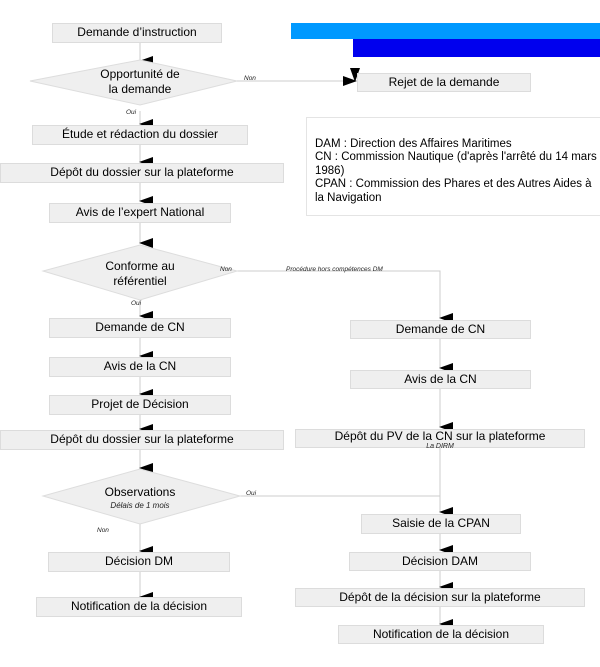 The width and height of the screenshot is (600, 667). What do you see at coordinates (440, 597) in the screenshot?
I see `node-depot-decision: Dépôt de la décision sur la plateforme` at bounding box center [440, 597].